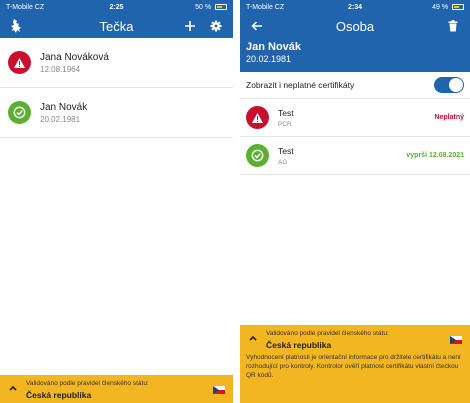 The image size is (470, 403). What do you see at coordinates (216, 26) in the screenshot?
I see `settings-icon` at bounding box center [216, 26].